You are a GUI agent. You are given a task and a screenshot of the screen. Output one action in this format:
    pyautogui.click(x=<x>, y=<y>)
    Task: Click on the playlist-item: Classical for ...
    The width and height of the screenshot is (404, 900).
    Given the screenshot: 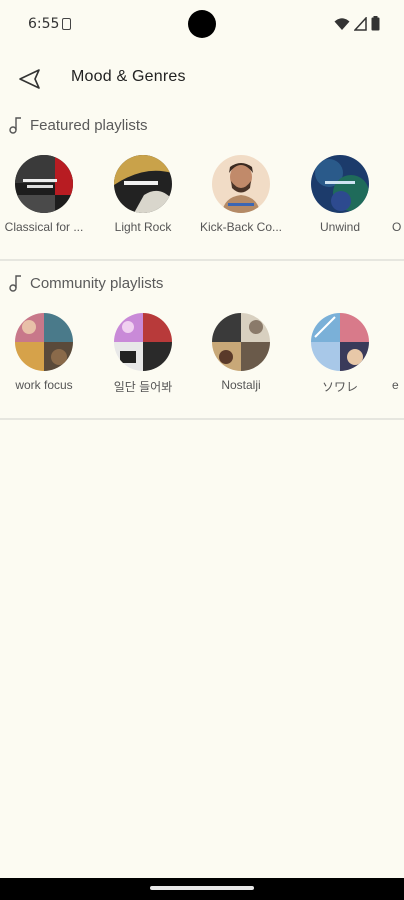 What is the action you would take?
    pyautogui.click(x=45, y=194)
    